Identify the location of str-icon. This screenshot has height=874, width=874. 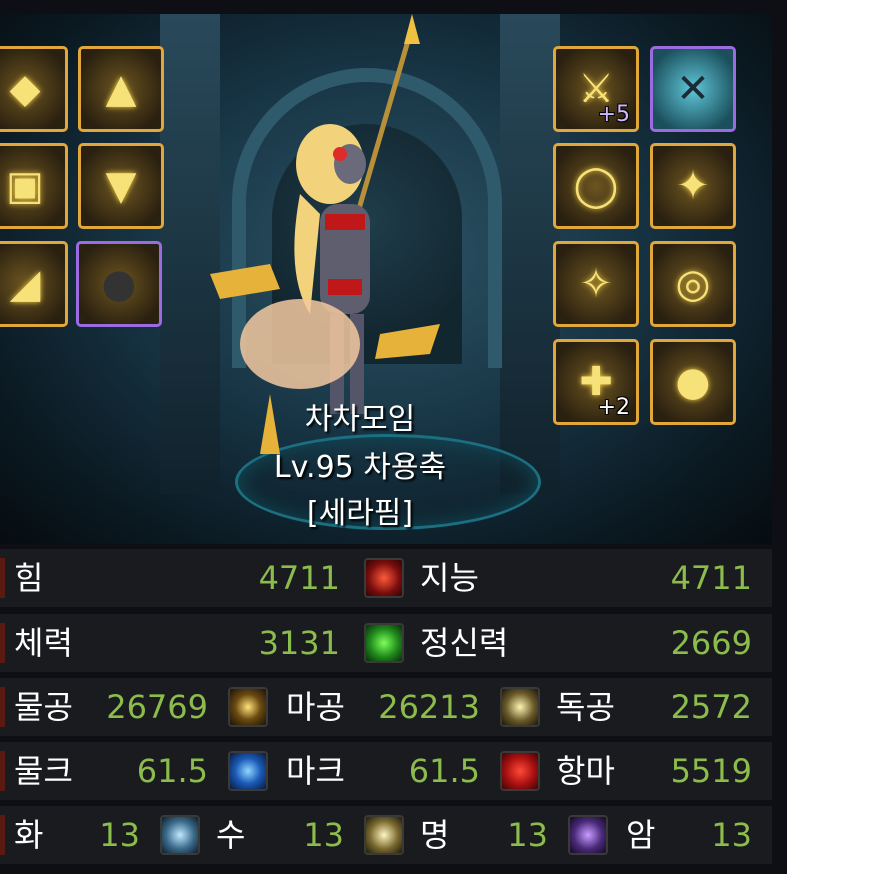
(2, 578).